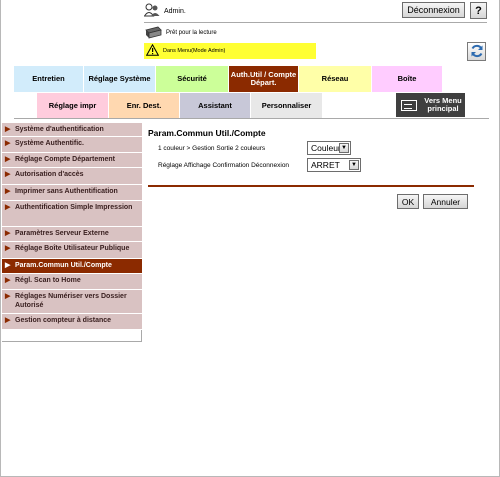 This screenshot has width=500, height=477. Describe the element at coordinates (144, 106) in the screenshot. I see `tab-enr-dest: Enr. Dest.` at that location.